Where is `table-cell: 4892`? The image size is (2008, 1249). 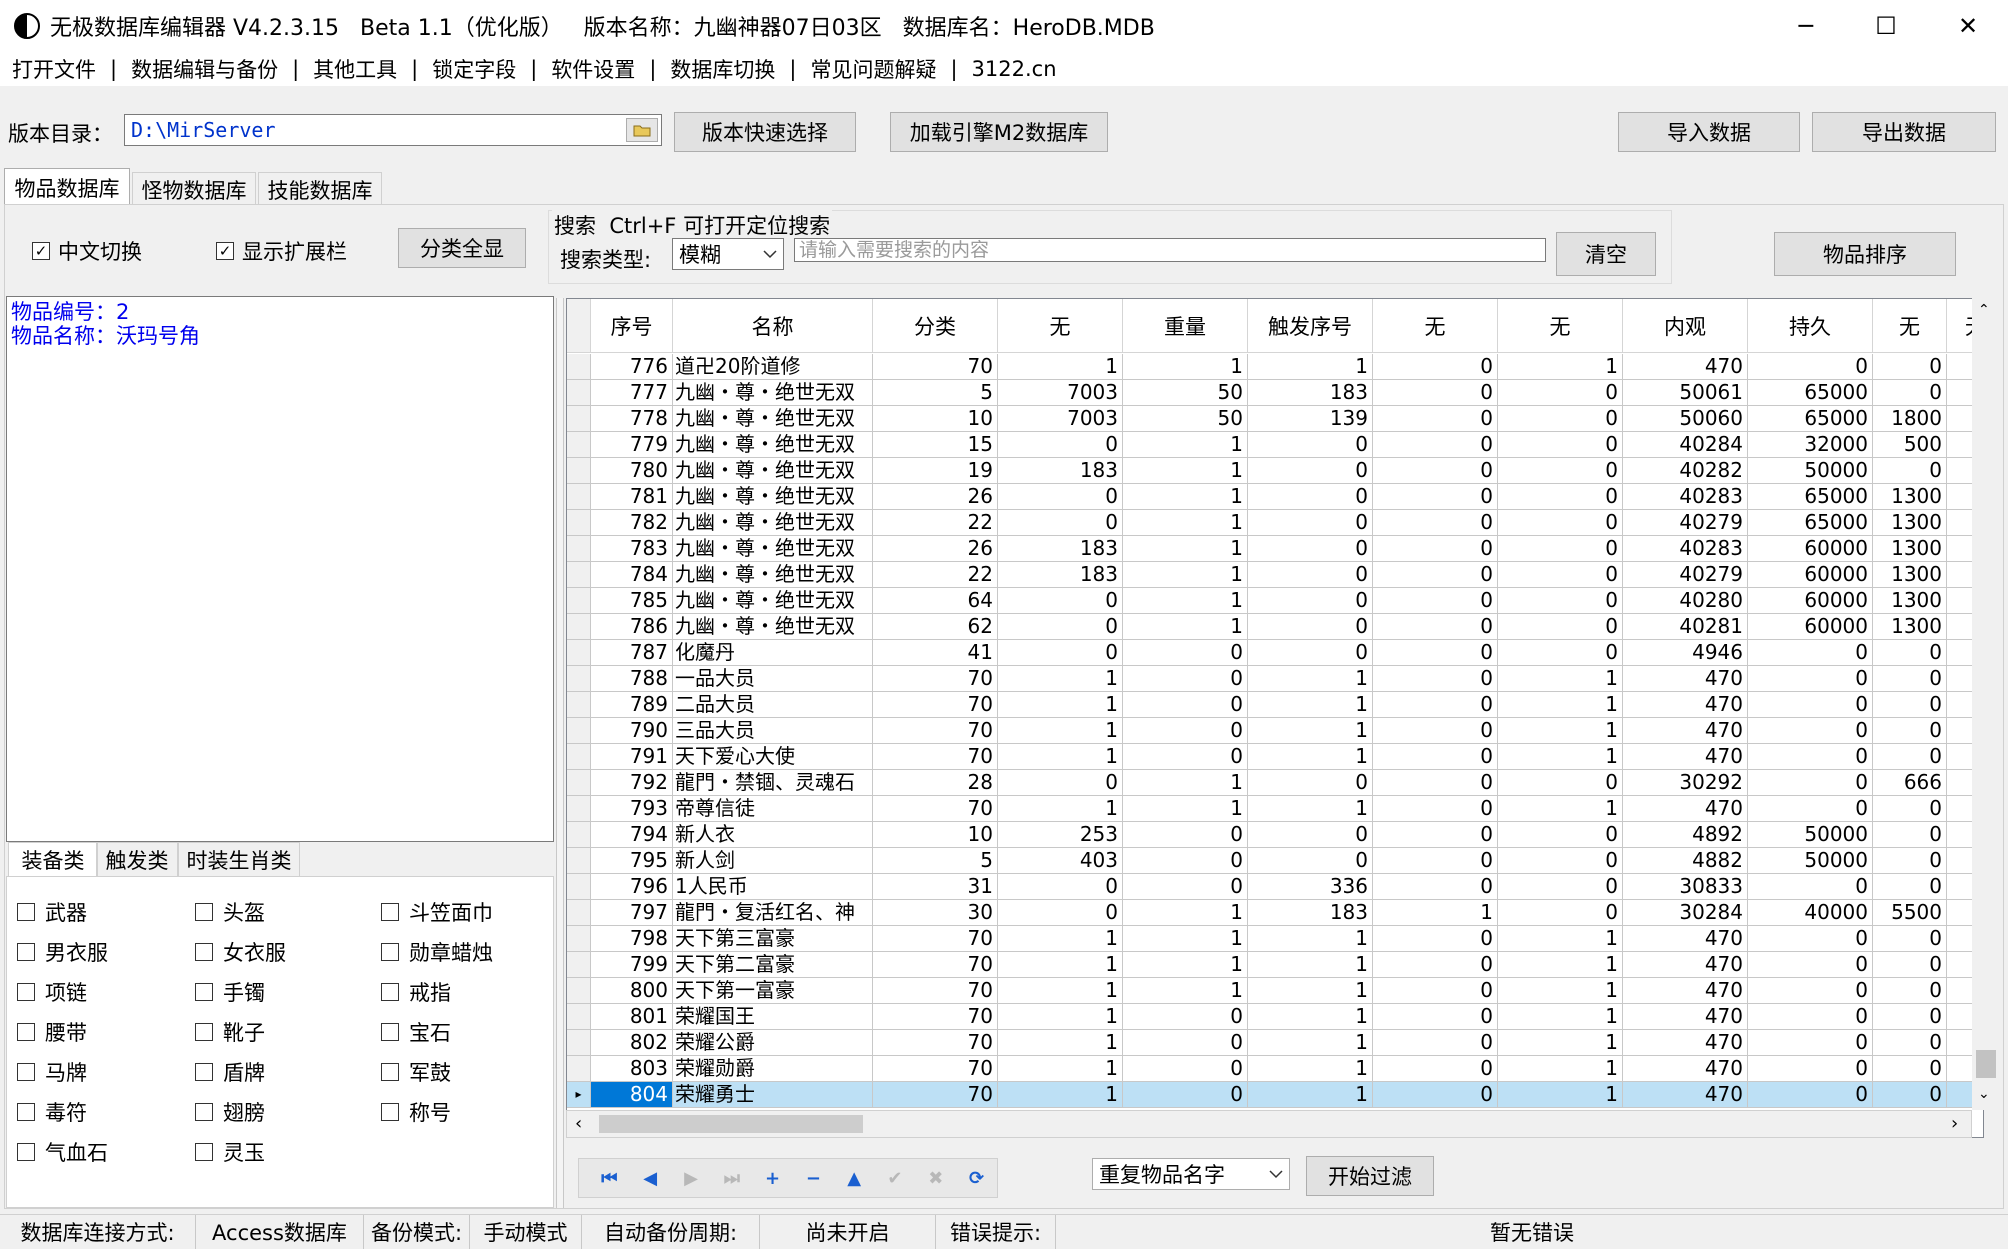
table-cell: 4892 is located at coordinates (1685, 835).